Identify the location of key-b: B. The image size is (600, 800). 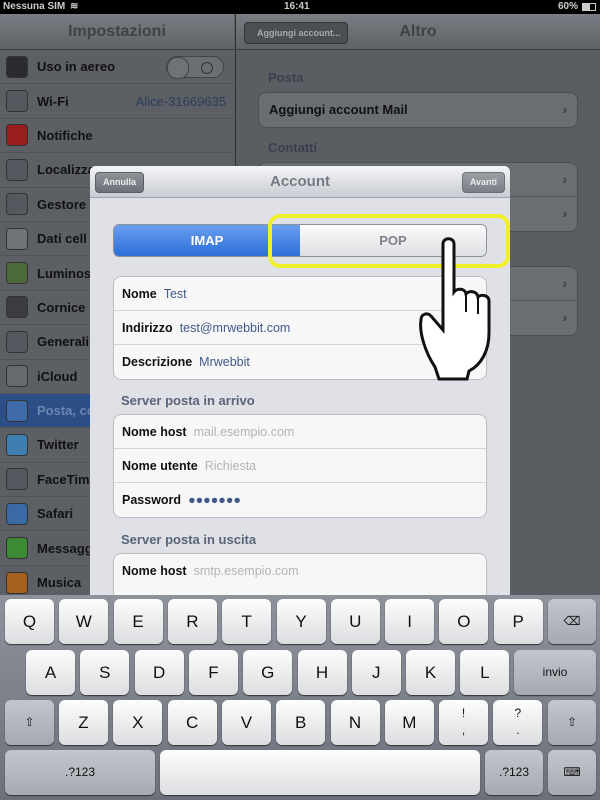
(301, 722).